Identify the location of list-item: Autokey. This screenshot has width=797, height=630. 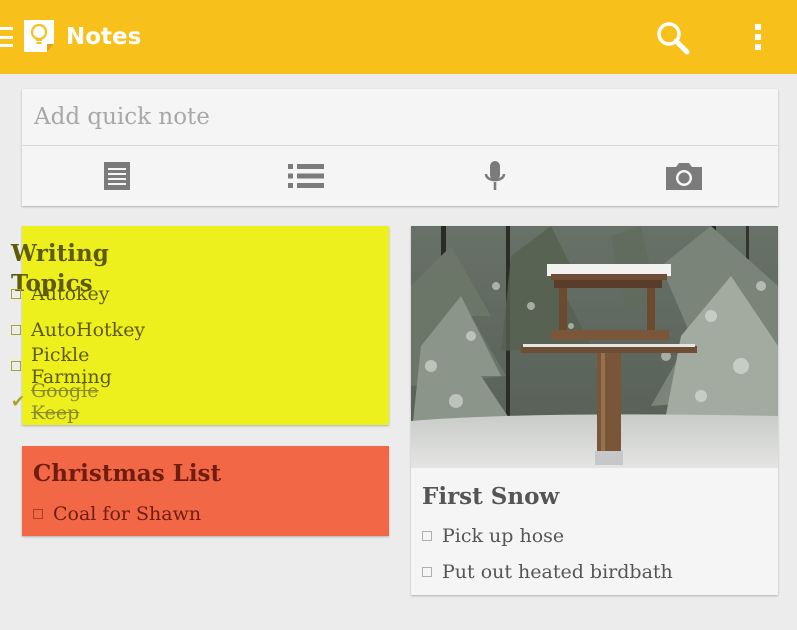
(78, 294).